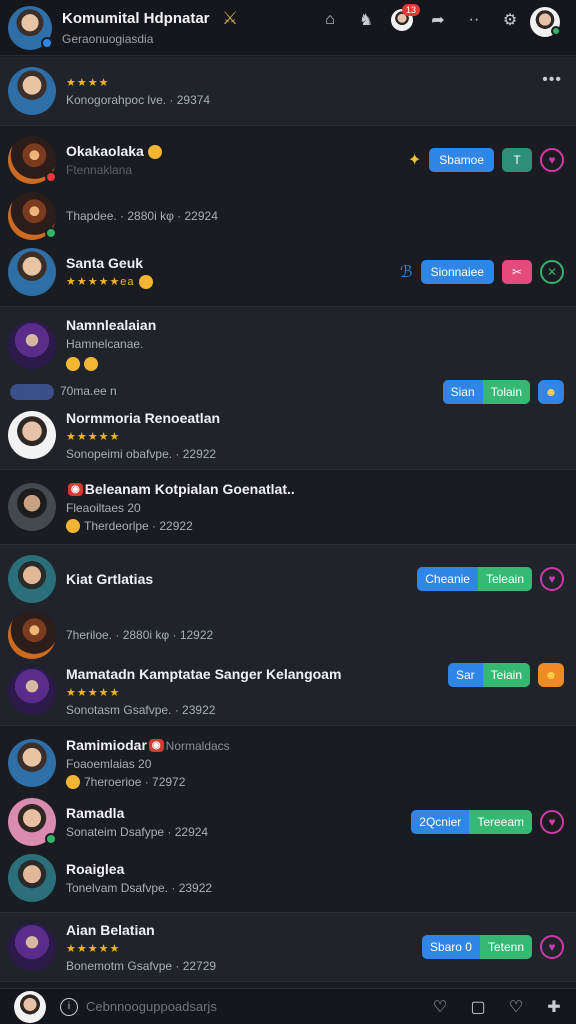 This screenshot has width=576, height=1024. Describe the element at coordinates (140, 635) in the screenshot. I see `item-meta: 7heriloe. · 2880i kφ · 12922` at that location.